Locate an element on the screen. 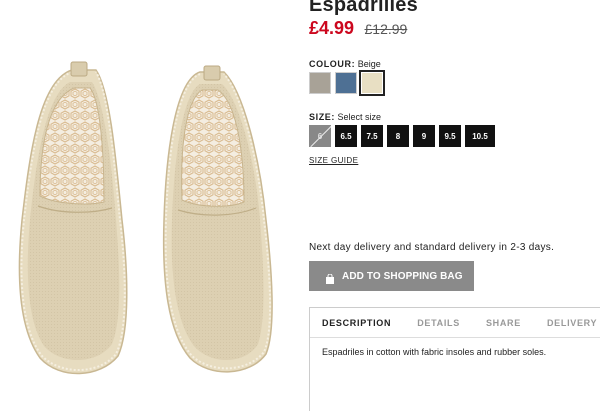 This screenshot has width=600, height=411. colour-swatch-beige is located at coordinates (372, 83).